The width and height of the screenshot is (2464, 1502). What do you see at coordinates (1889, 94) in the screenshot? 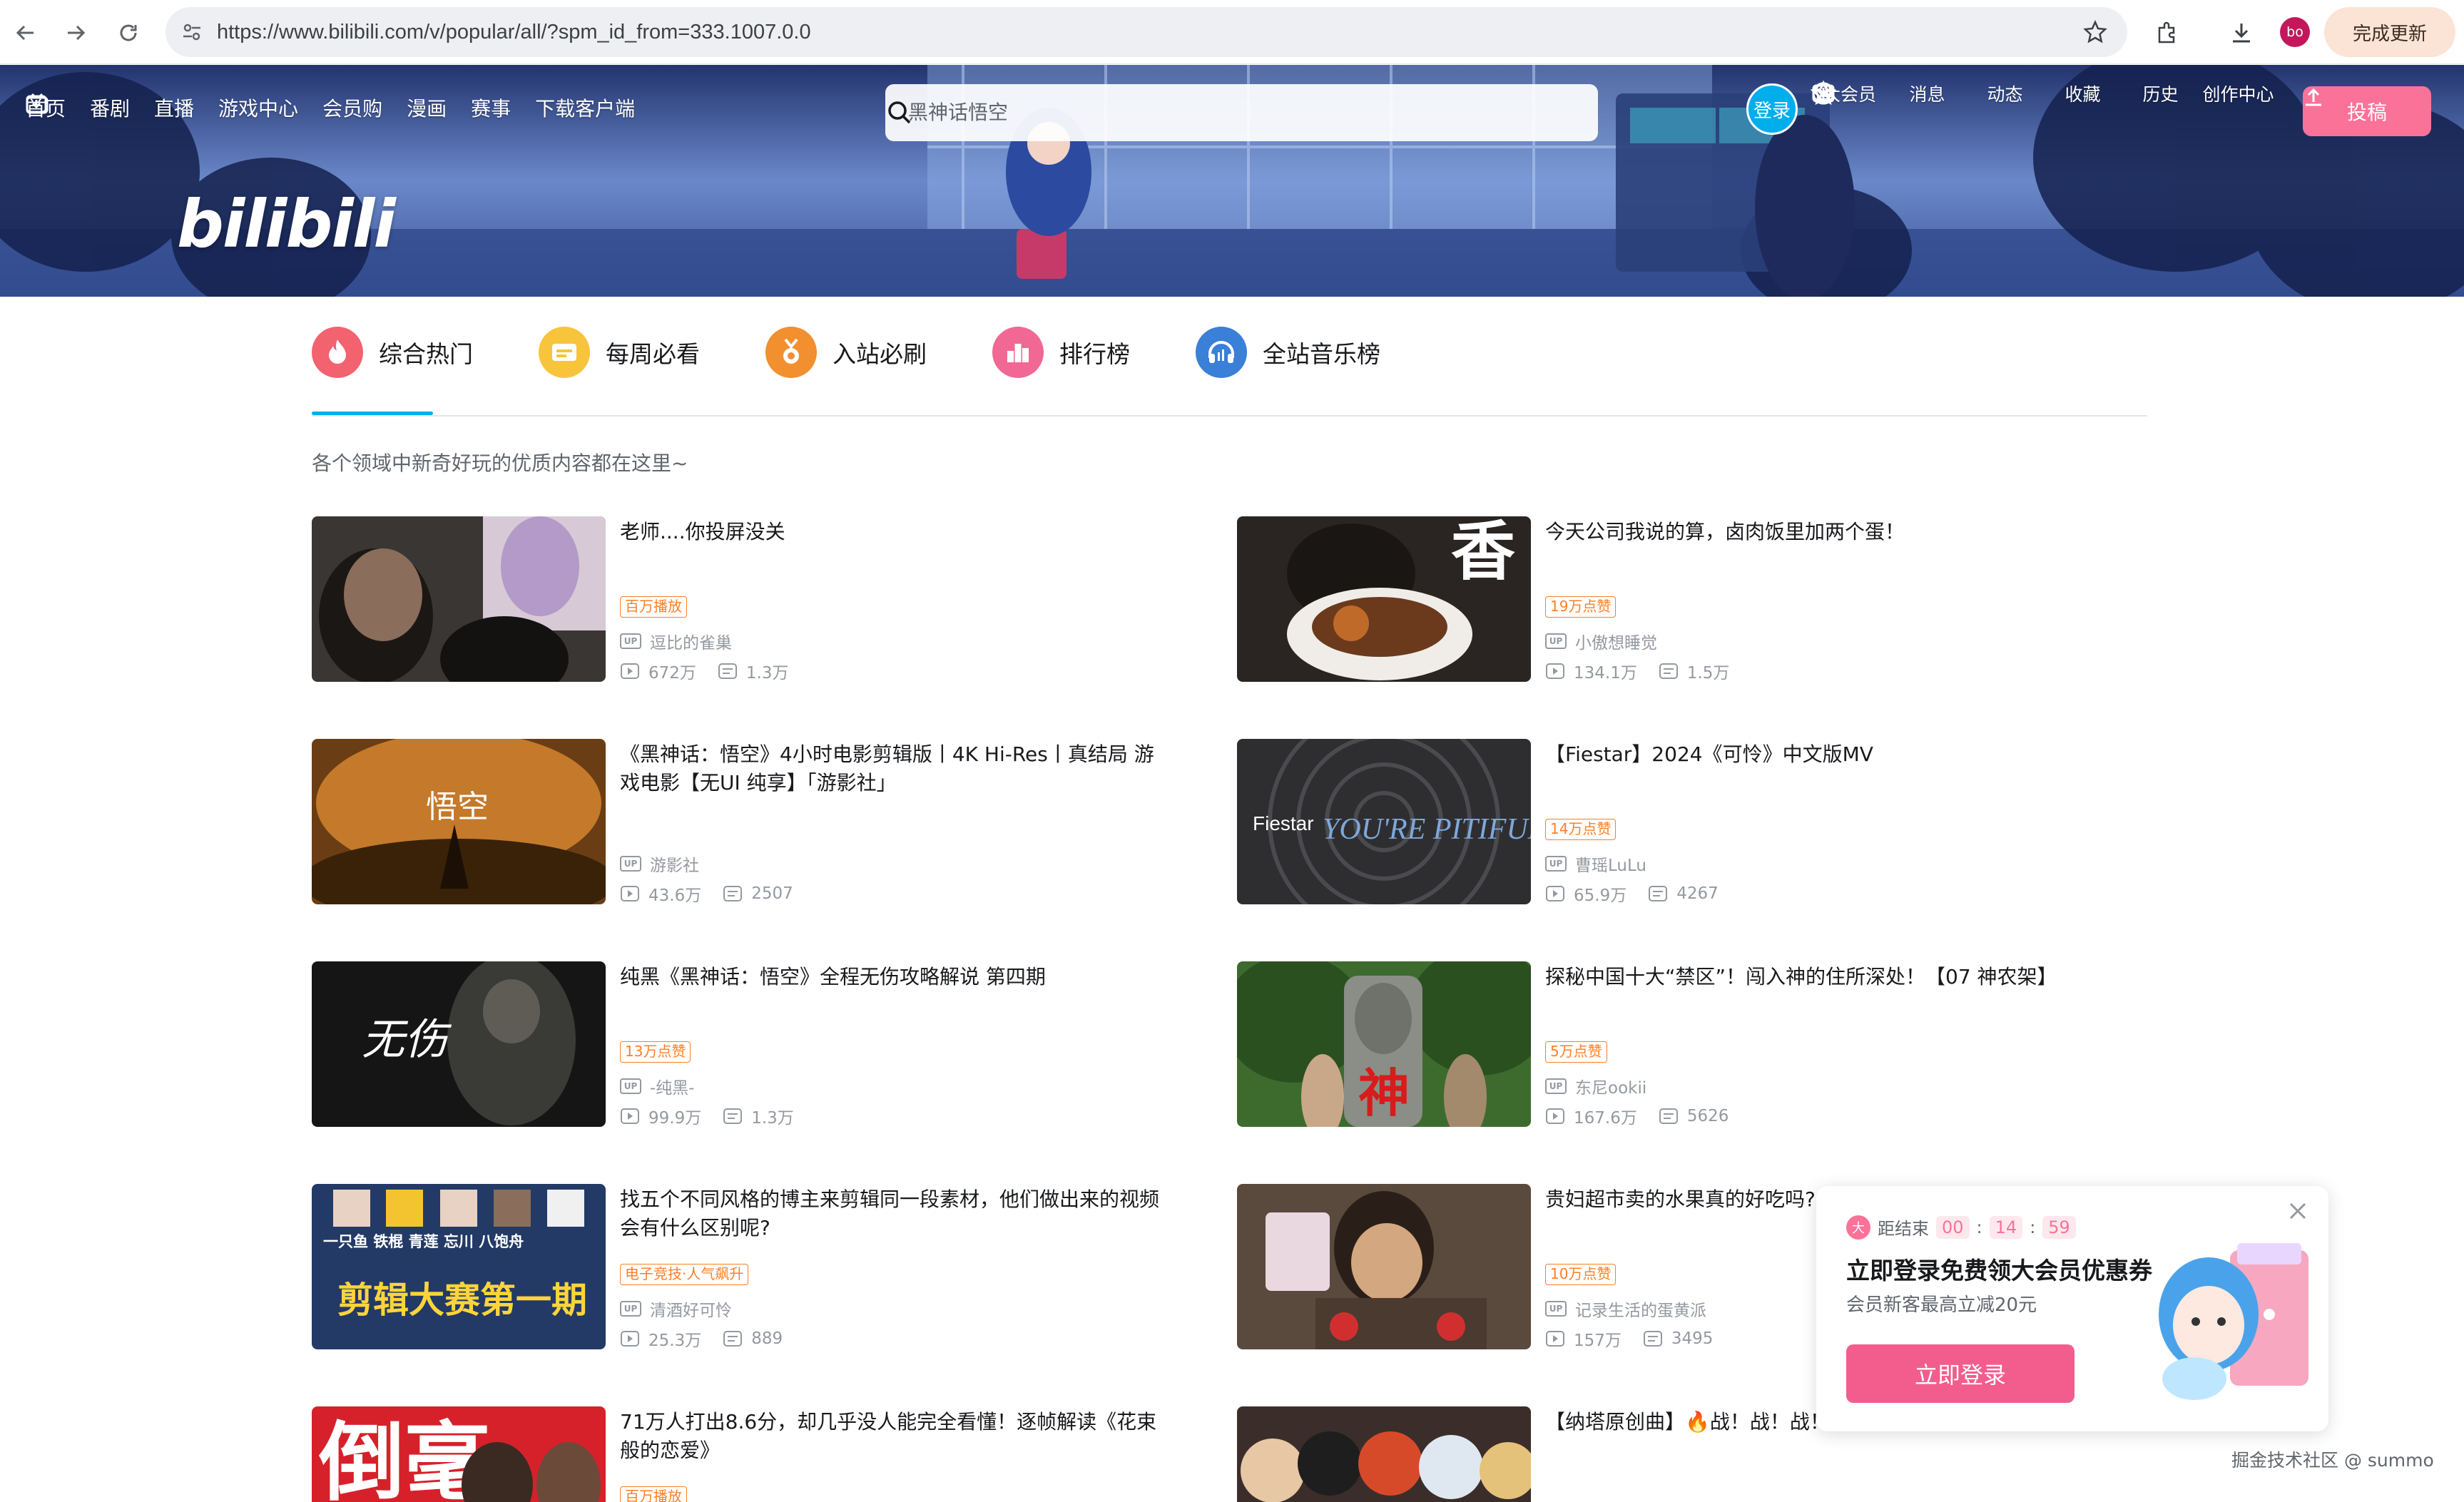
I see `header-messages: 消息` at bounding box center [1889, 94].